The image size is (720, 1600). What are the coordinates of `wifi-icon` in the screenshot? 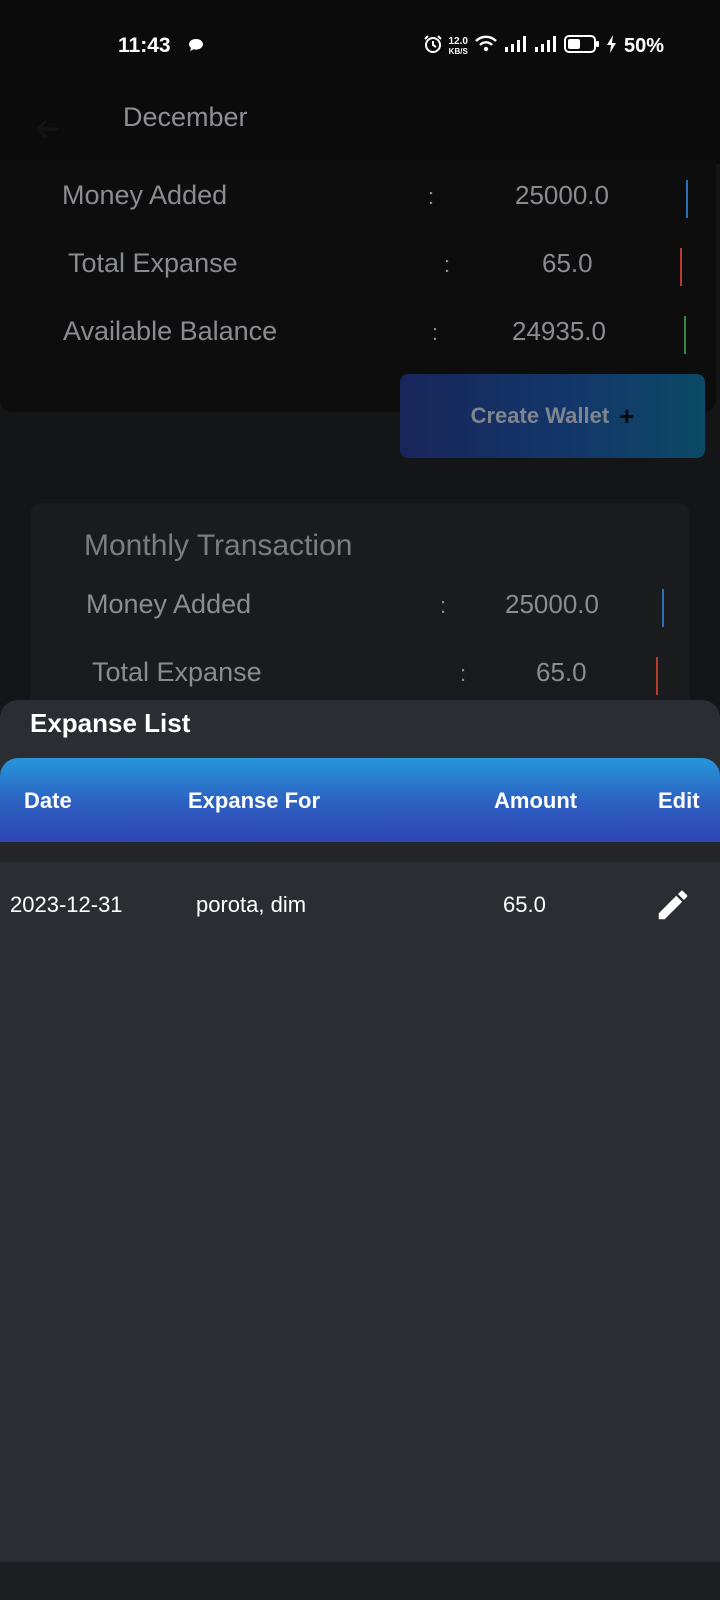 It's located at (486, 46).